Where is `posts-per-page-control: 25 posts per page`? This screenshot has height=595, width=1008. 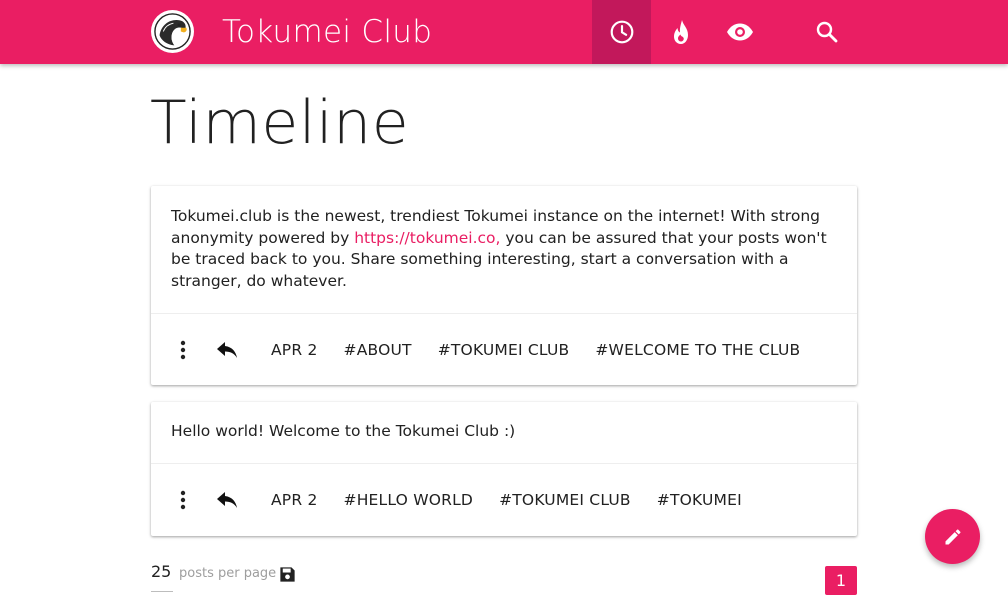 posts-per-page-control: 25 posts per page is located at coordinates (213, 577).